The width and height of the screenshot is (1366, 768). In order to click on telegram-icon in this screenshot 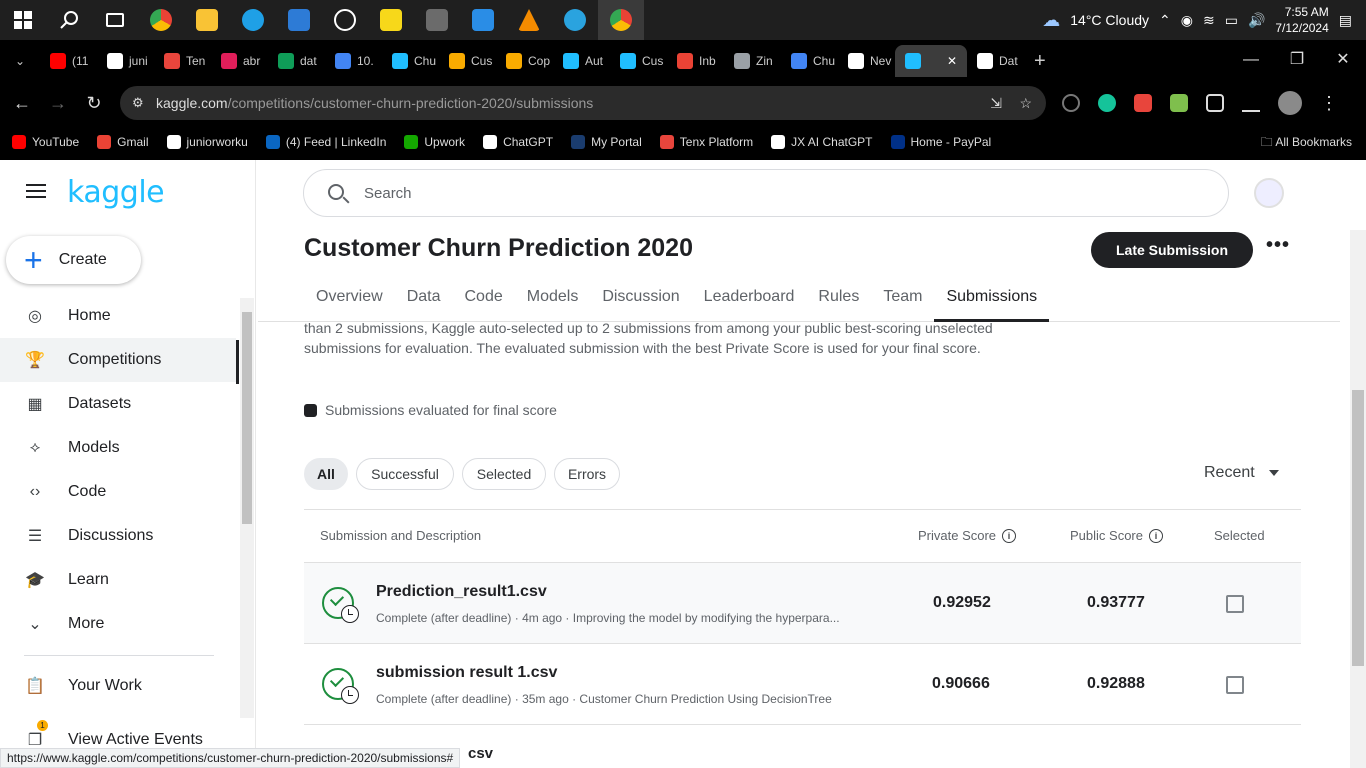, I will do `click(575, 20)`.